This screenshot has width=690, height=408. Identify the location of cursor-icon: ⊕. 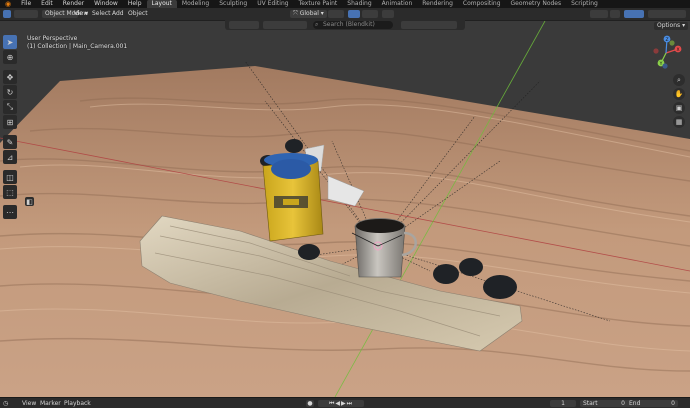
(10, 57).